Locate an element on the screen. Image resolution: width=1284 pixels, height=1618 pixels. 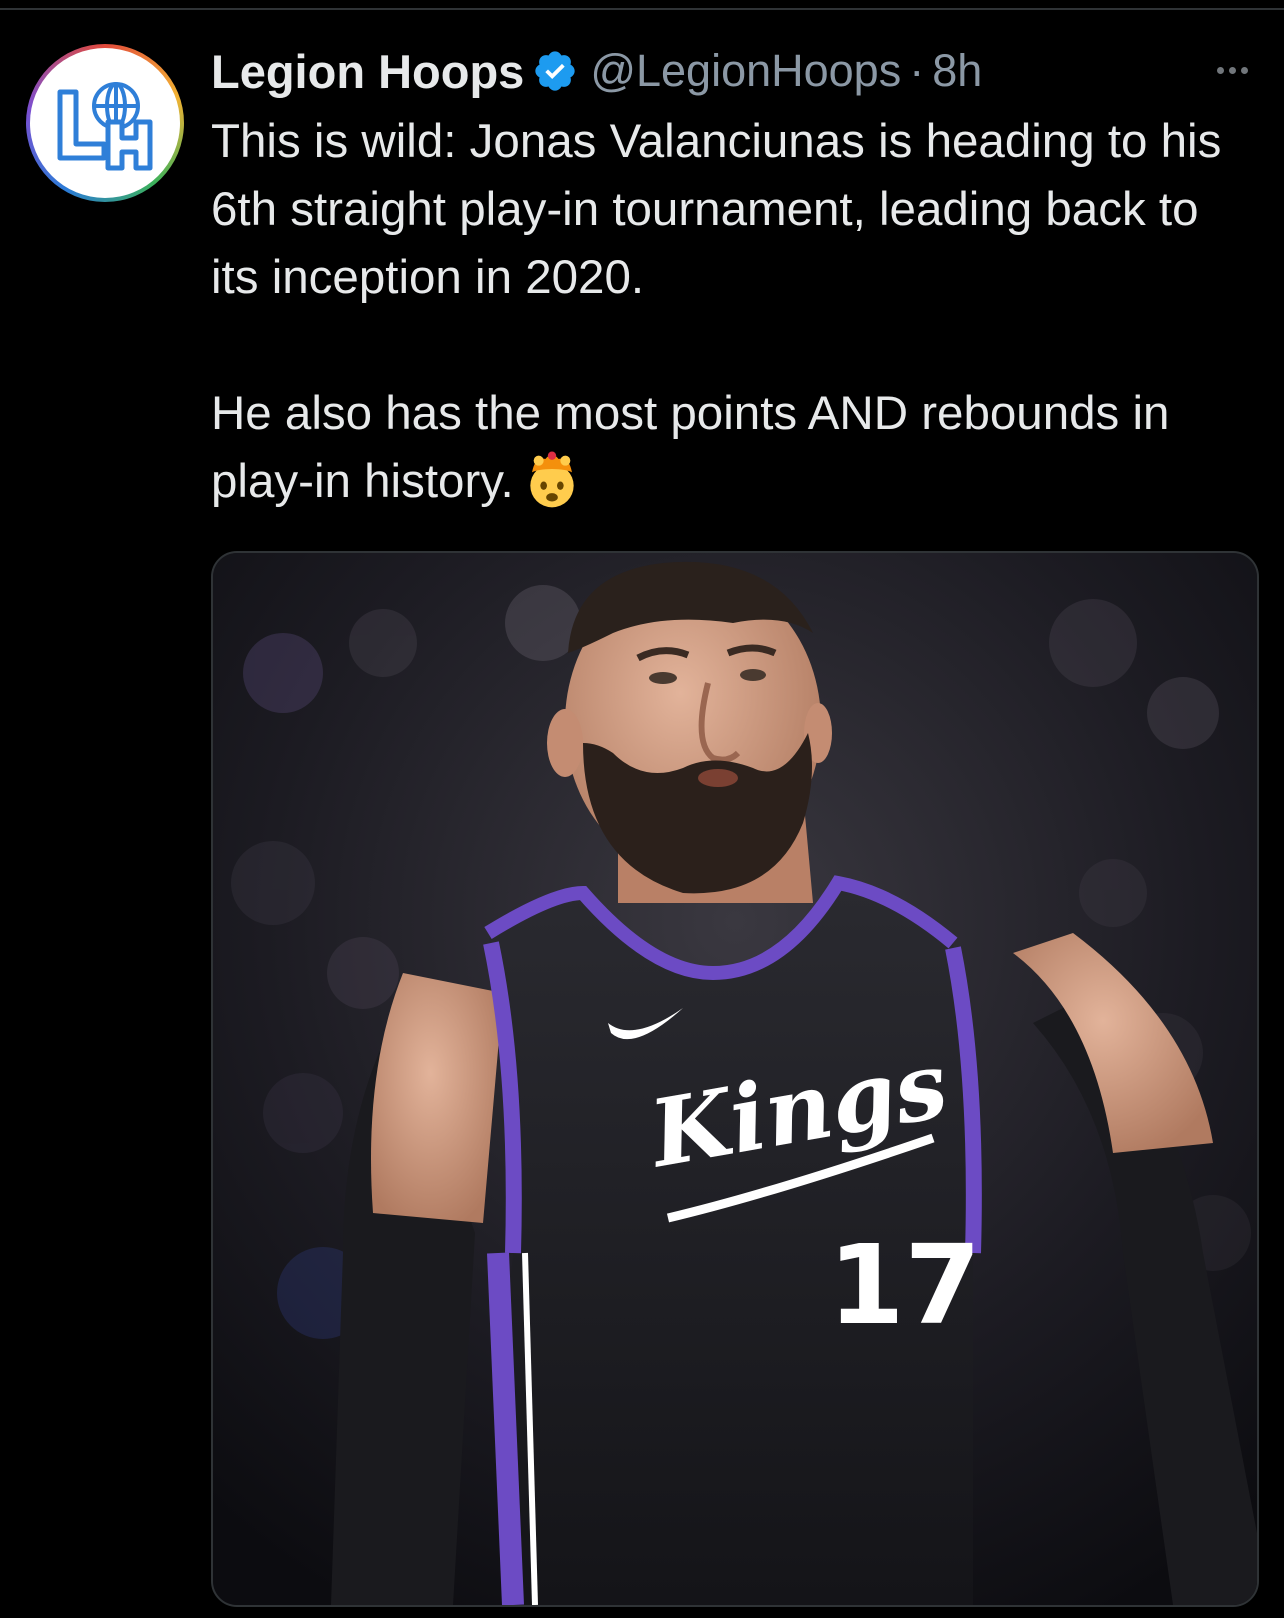
more-options-icon is located at coordinates (1232, 70).